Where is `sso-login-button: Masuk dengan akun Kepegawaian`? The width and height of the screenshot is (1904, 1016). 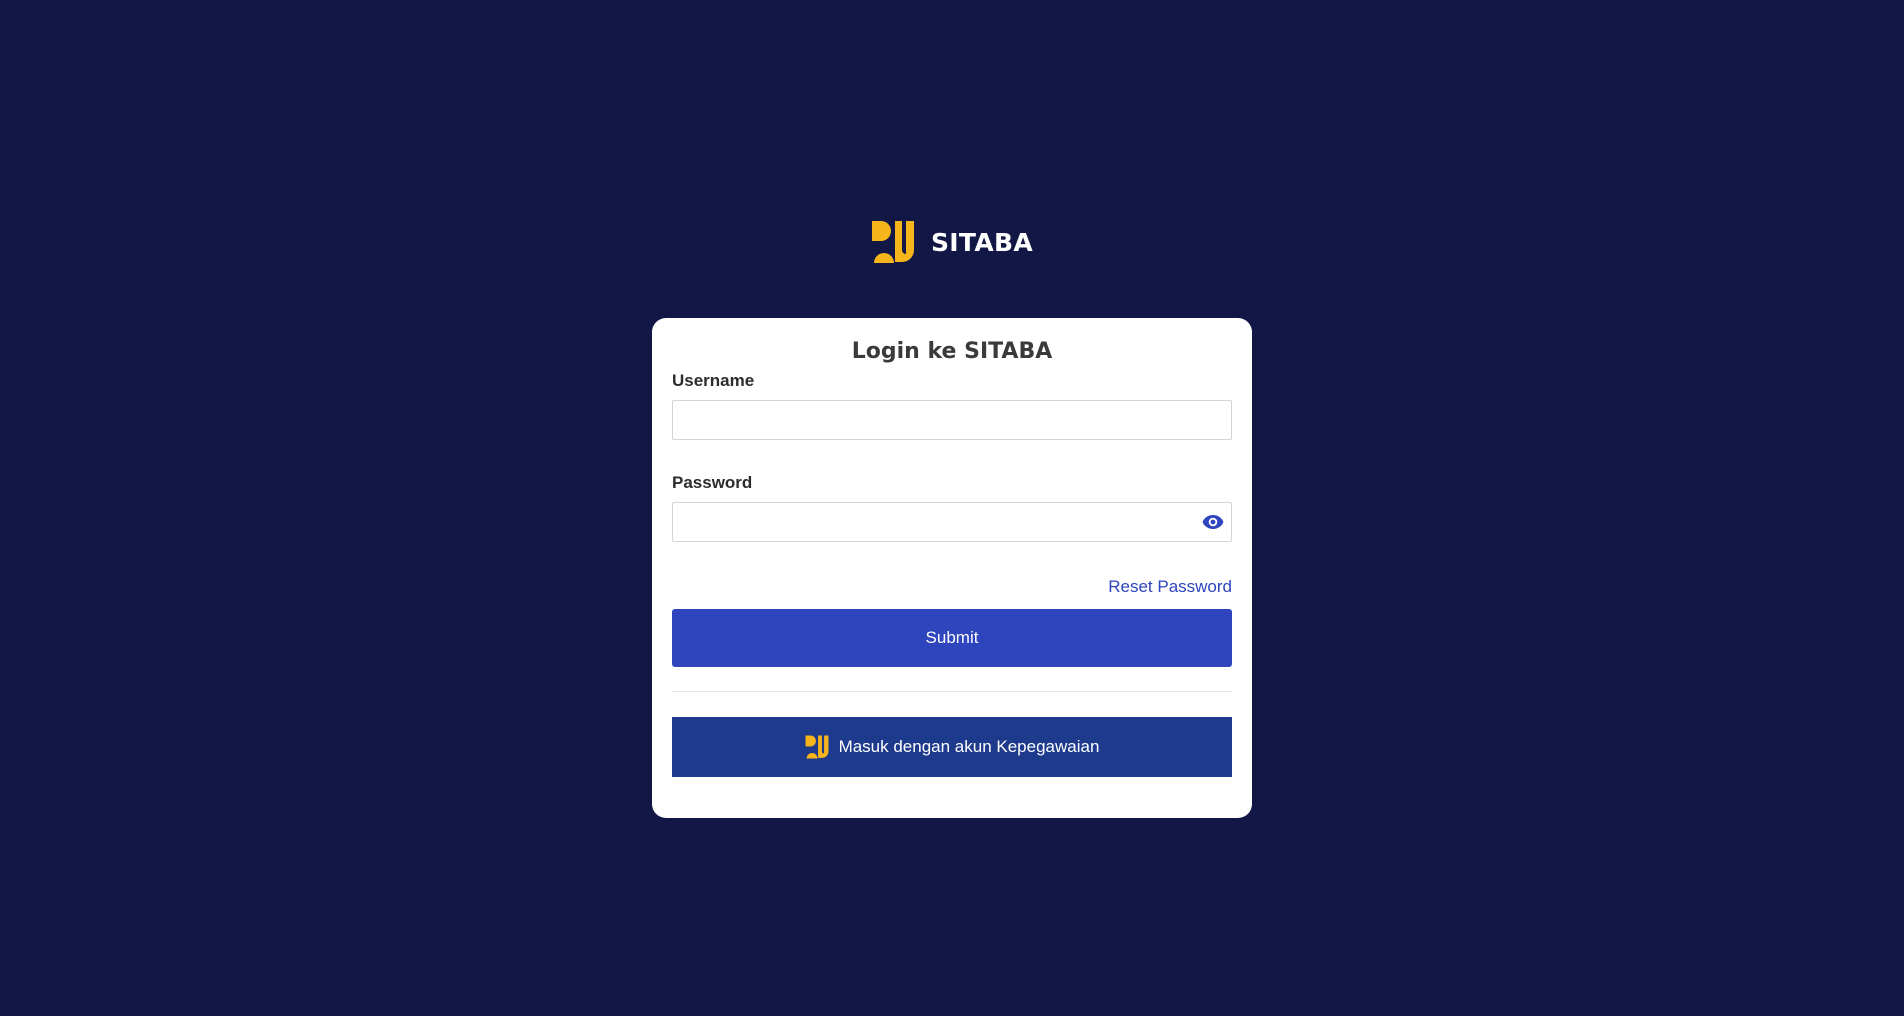
sso-login-button: Masuk dengan akun Kepegawaian is located at coordinates (952, 747).